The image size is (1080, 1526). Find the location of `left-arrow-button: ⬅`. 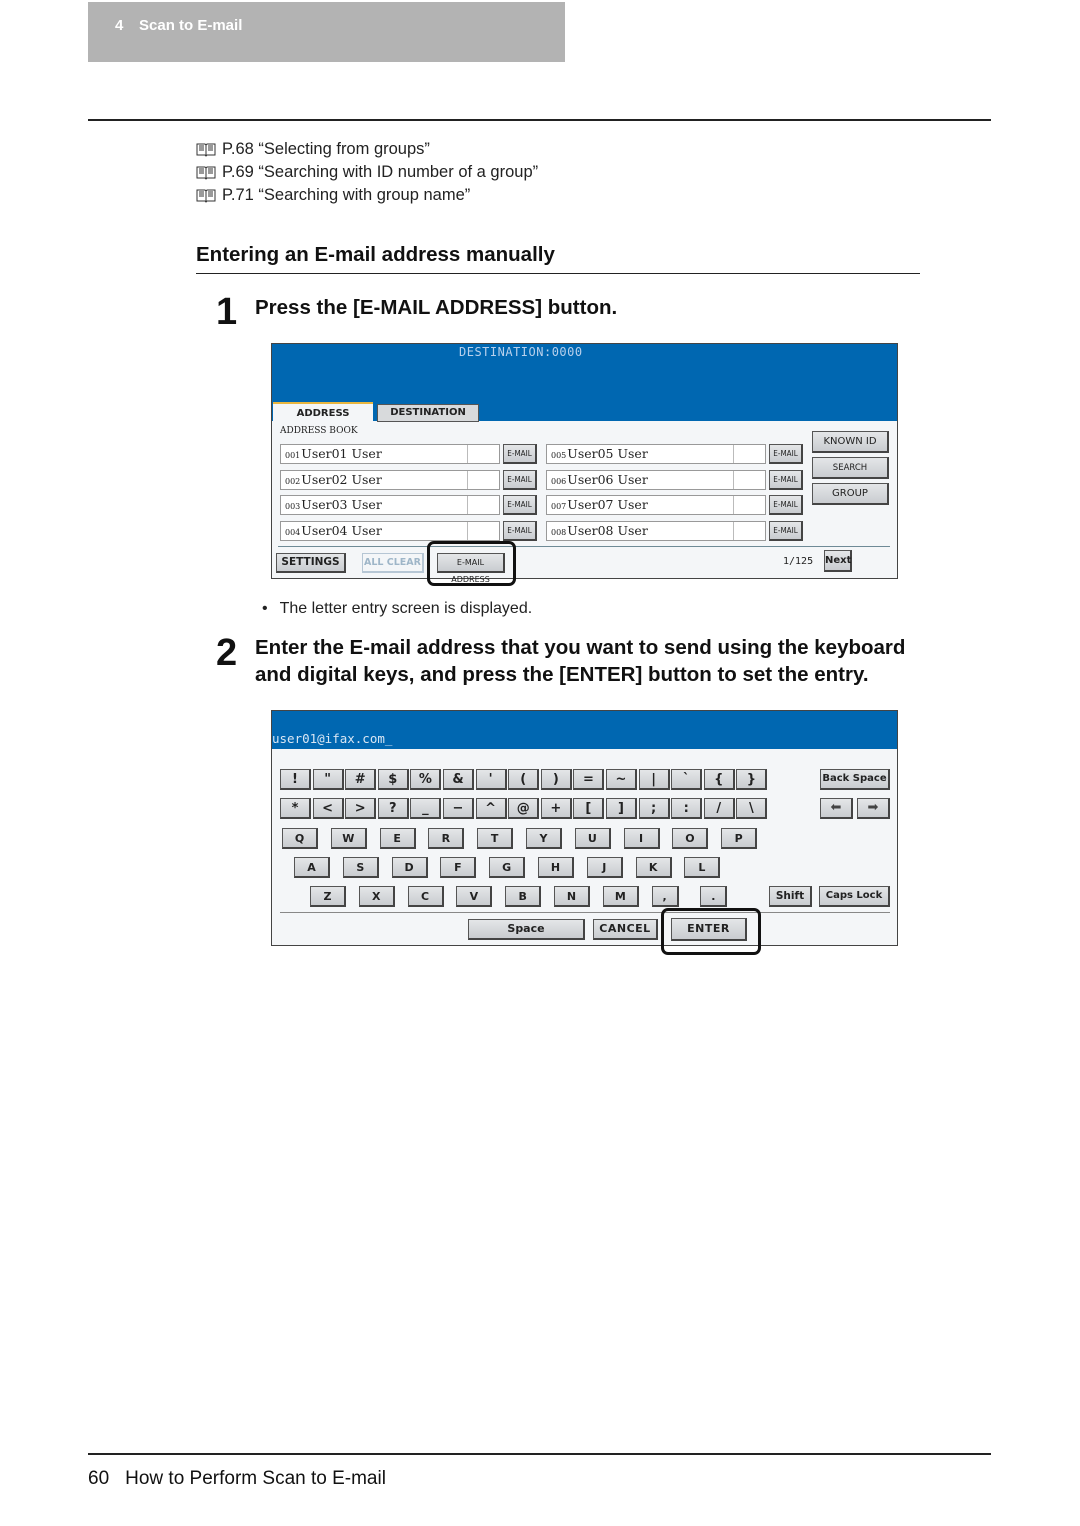

left-arrow-button: ⬅ is located at coordinates (836, 808).